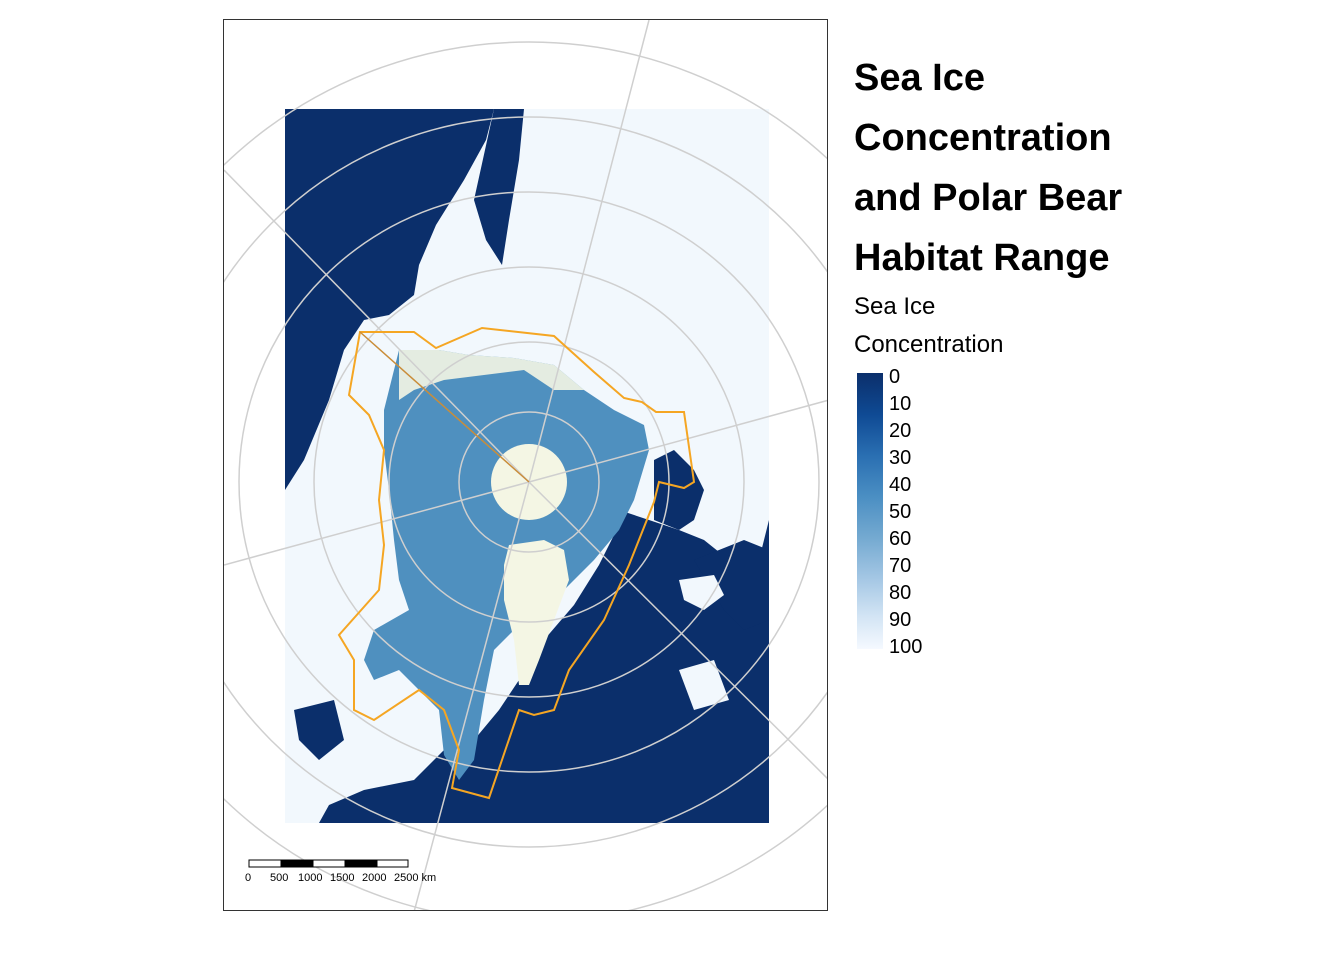 This screenshot has width=1344, height=960. Describe the element at coordinates (900, 512) in the screenshot. I see `colorbar-tick-50: 50` at that location.